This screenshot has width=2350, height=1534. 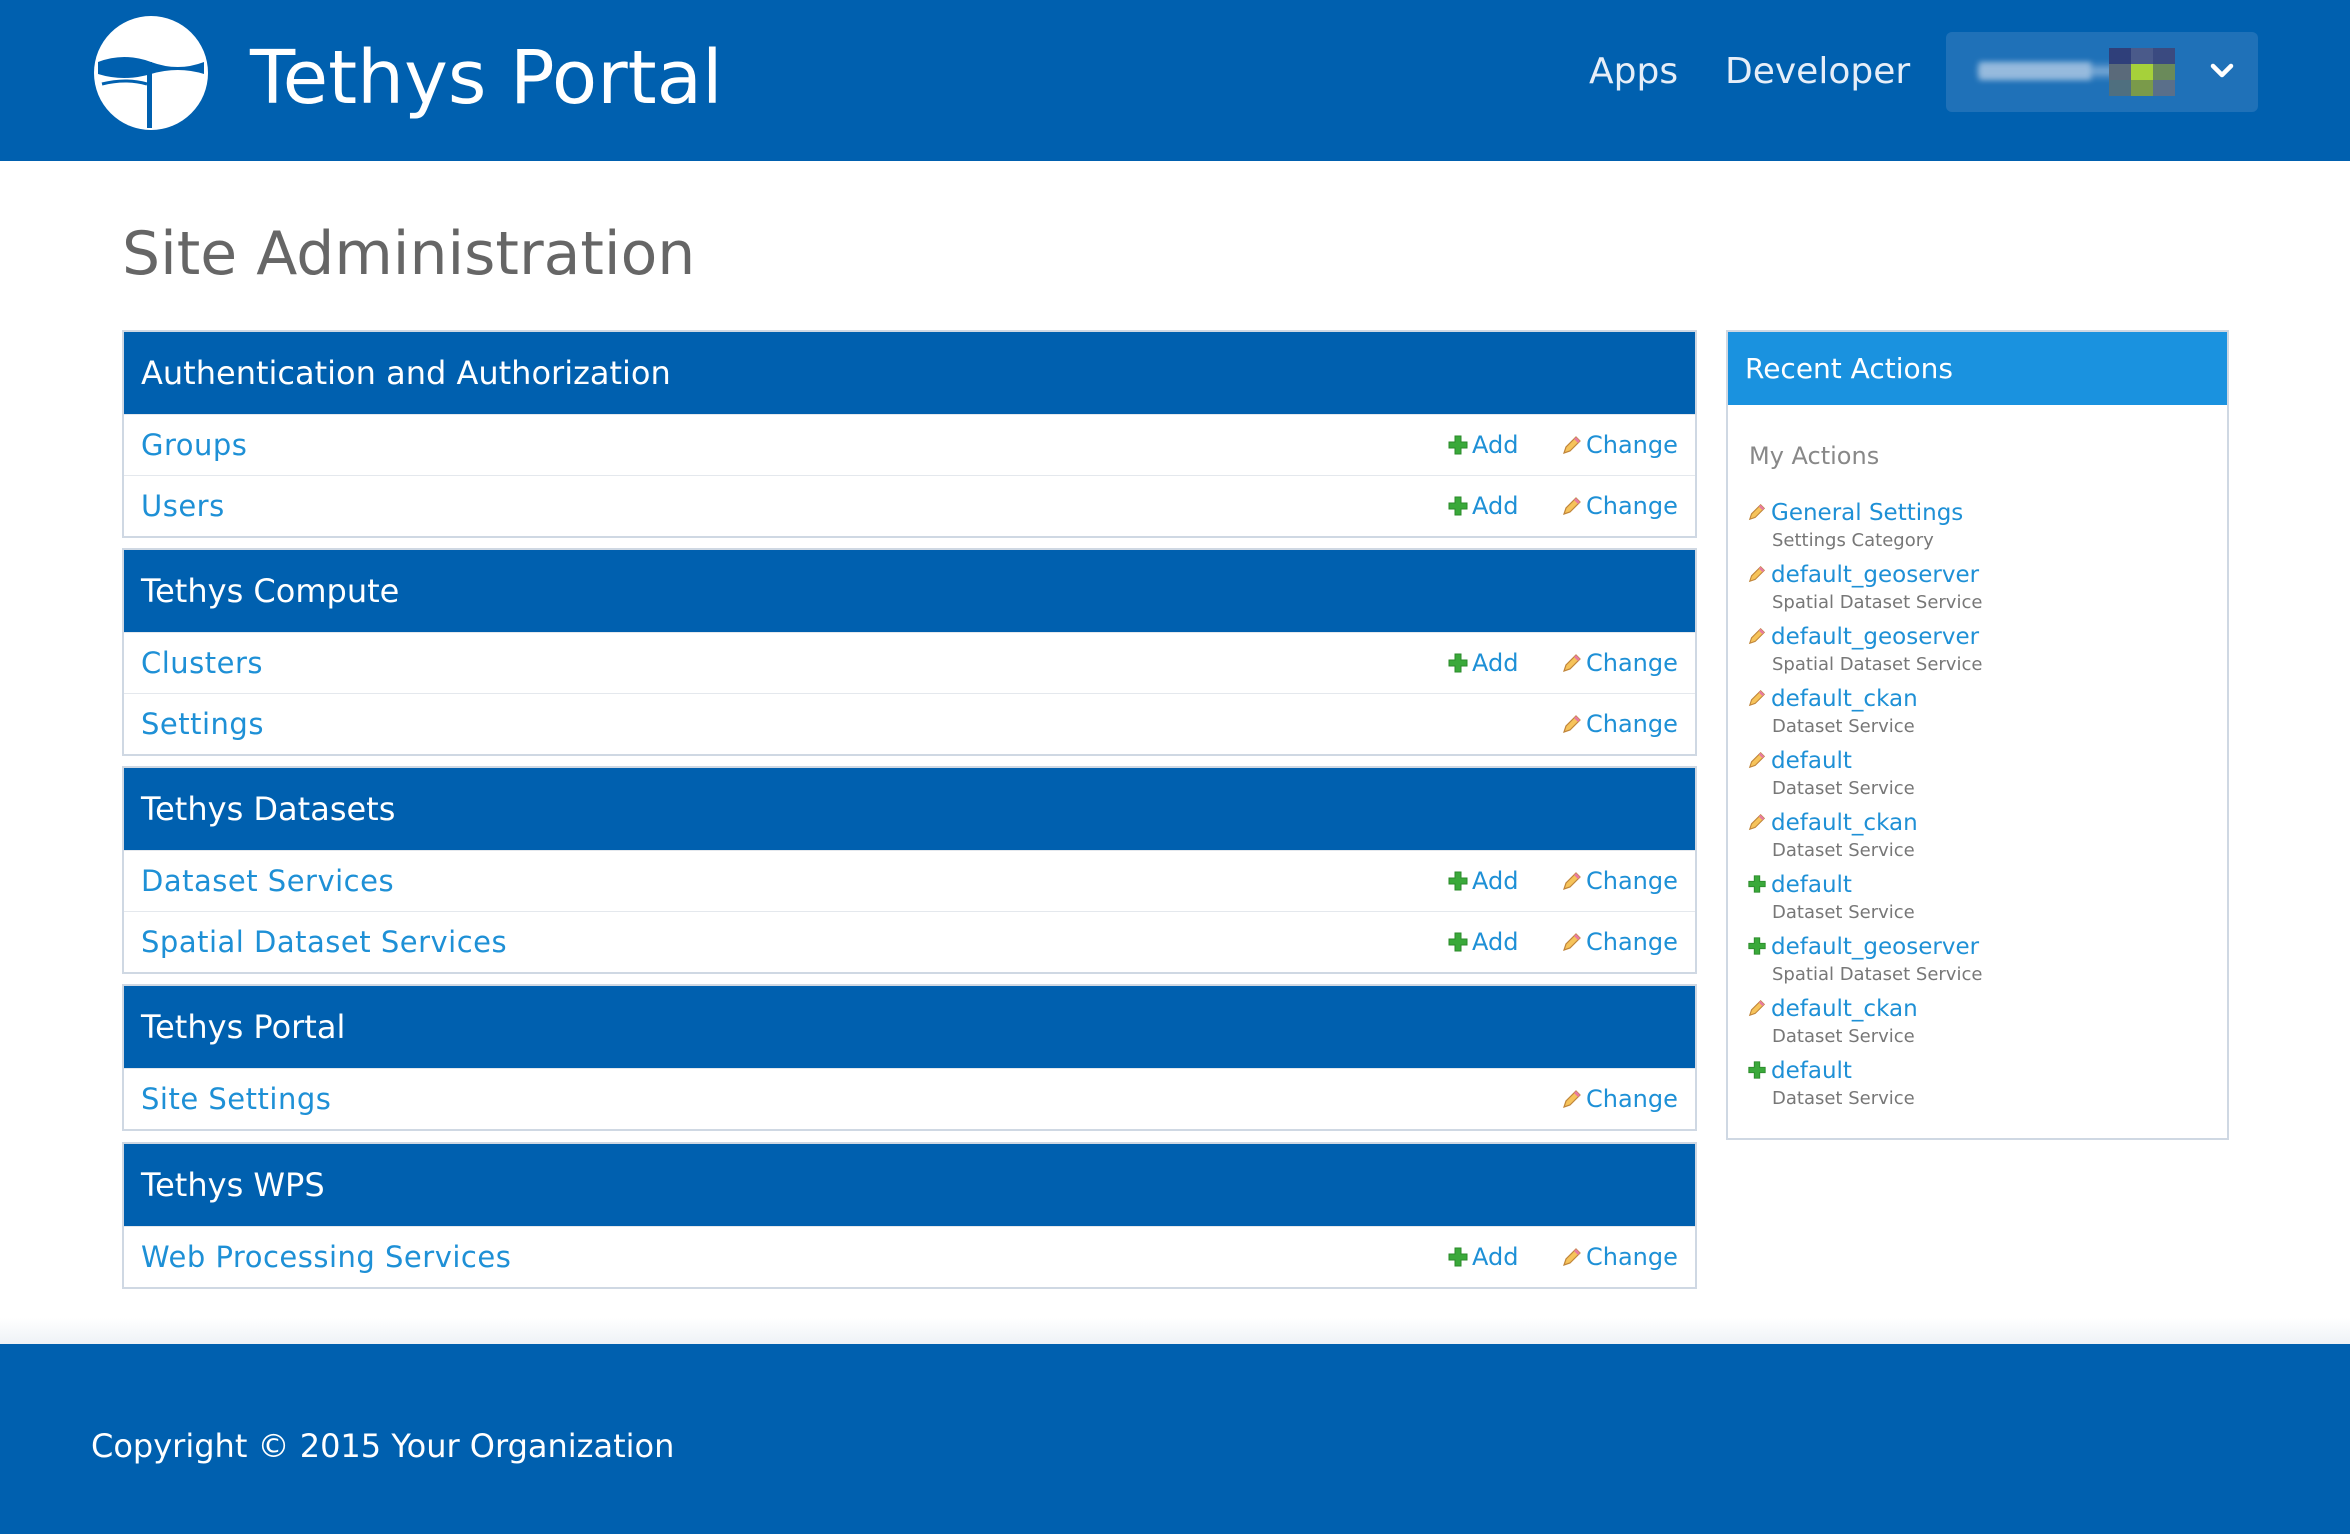 I want to click on model-link-groups: Groups, so click(x=194, y=445).